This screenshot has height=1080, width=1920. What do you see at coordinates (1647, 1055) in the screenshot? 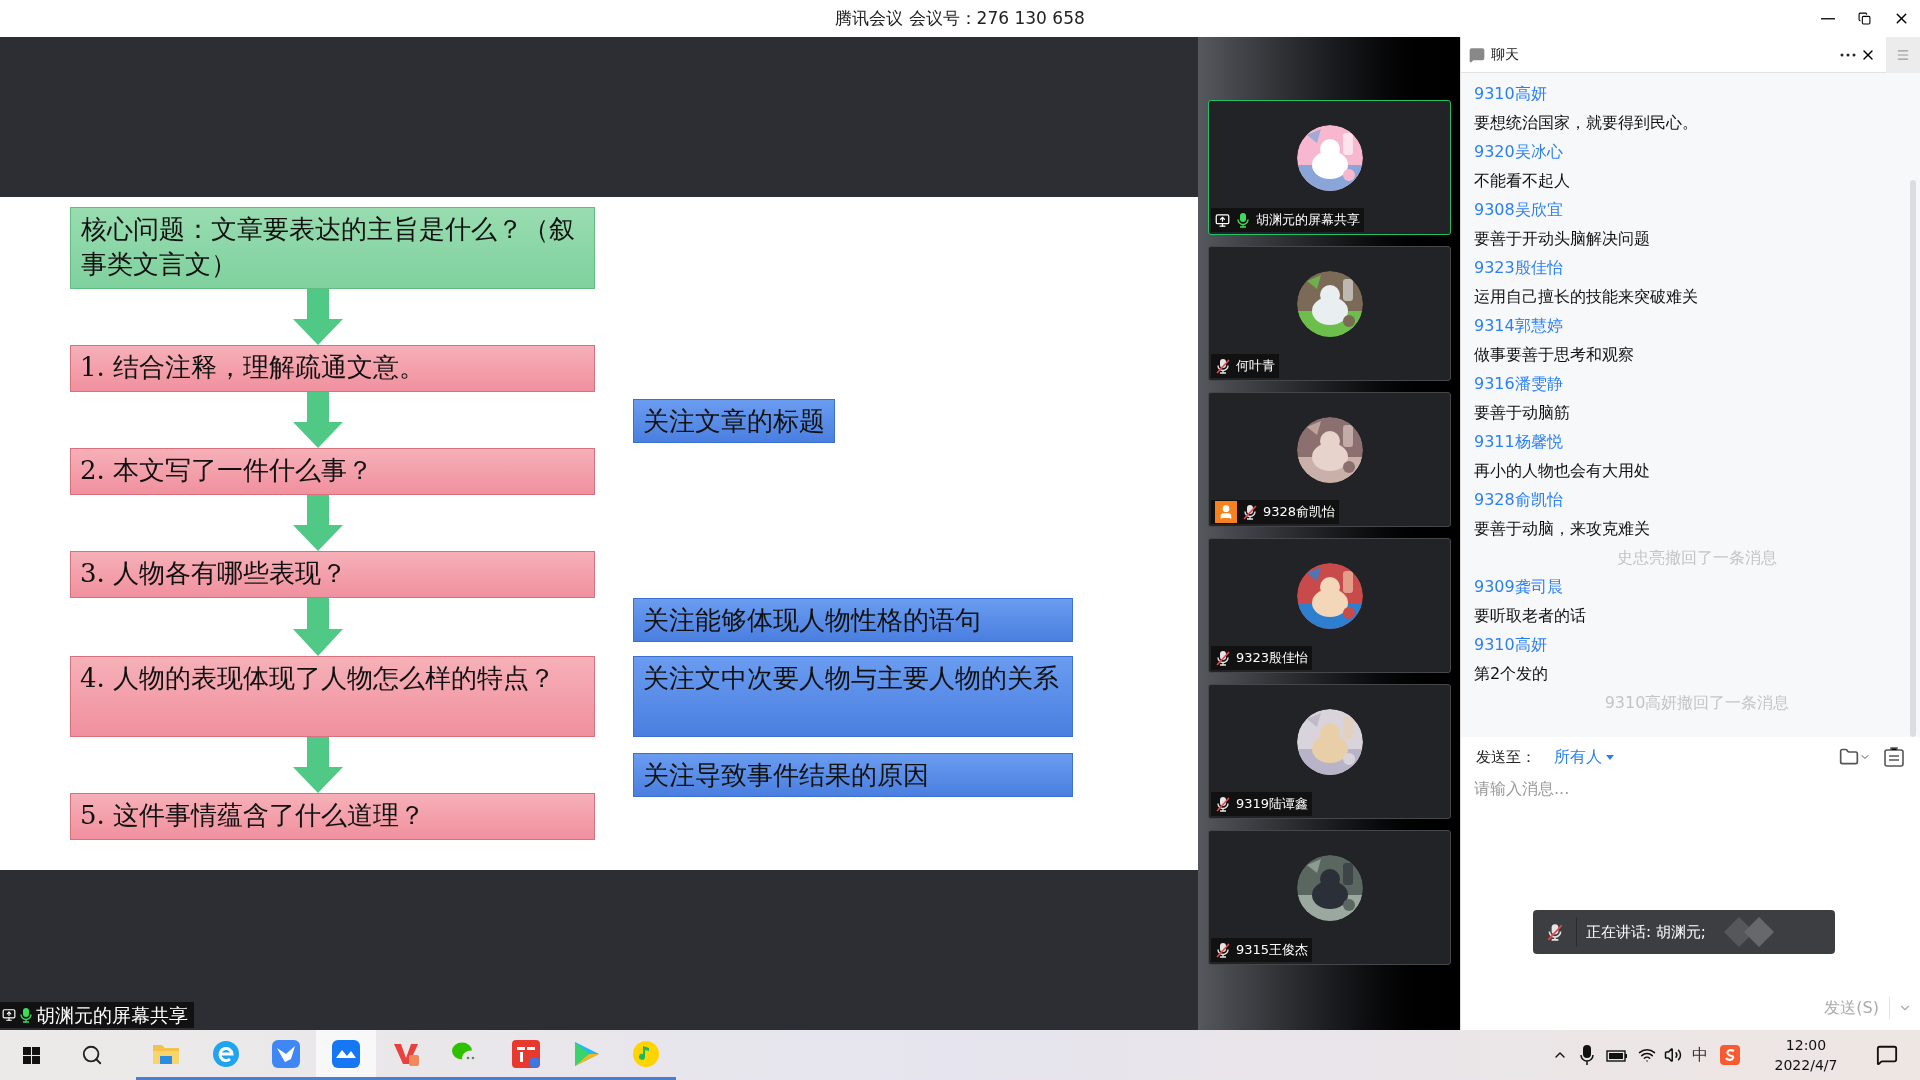
I see `wifi-icon` at bounding box center [1647, 1055].